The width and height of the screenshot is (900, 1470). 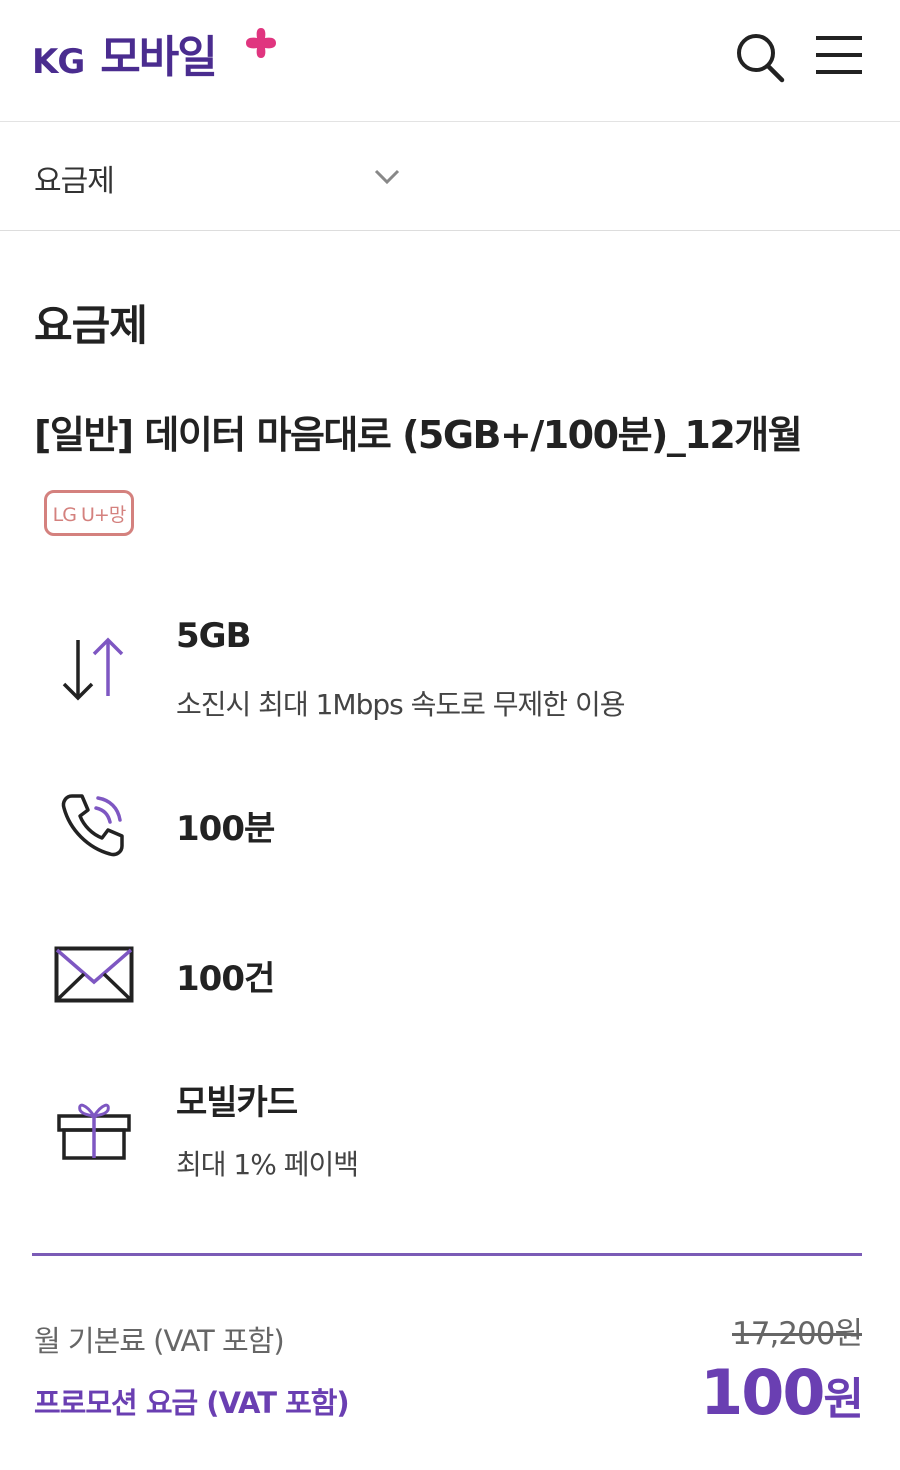 I want to click on search-icon, so click(x=761, y=58).